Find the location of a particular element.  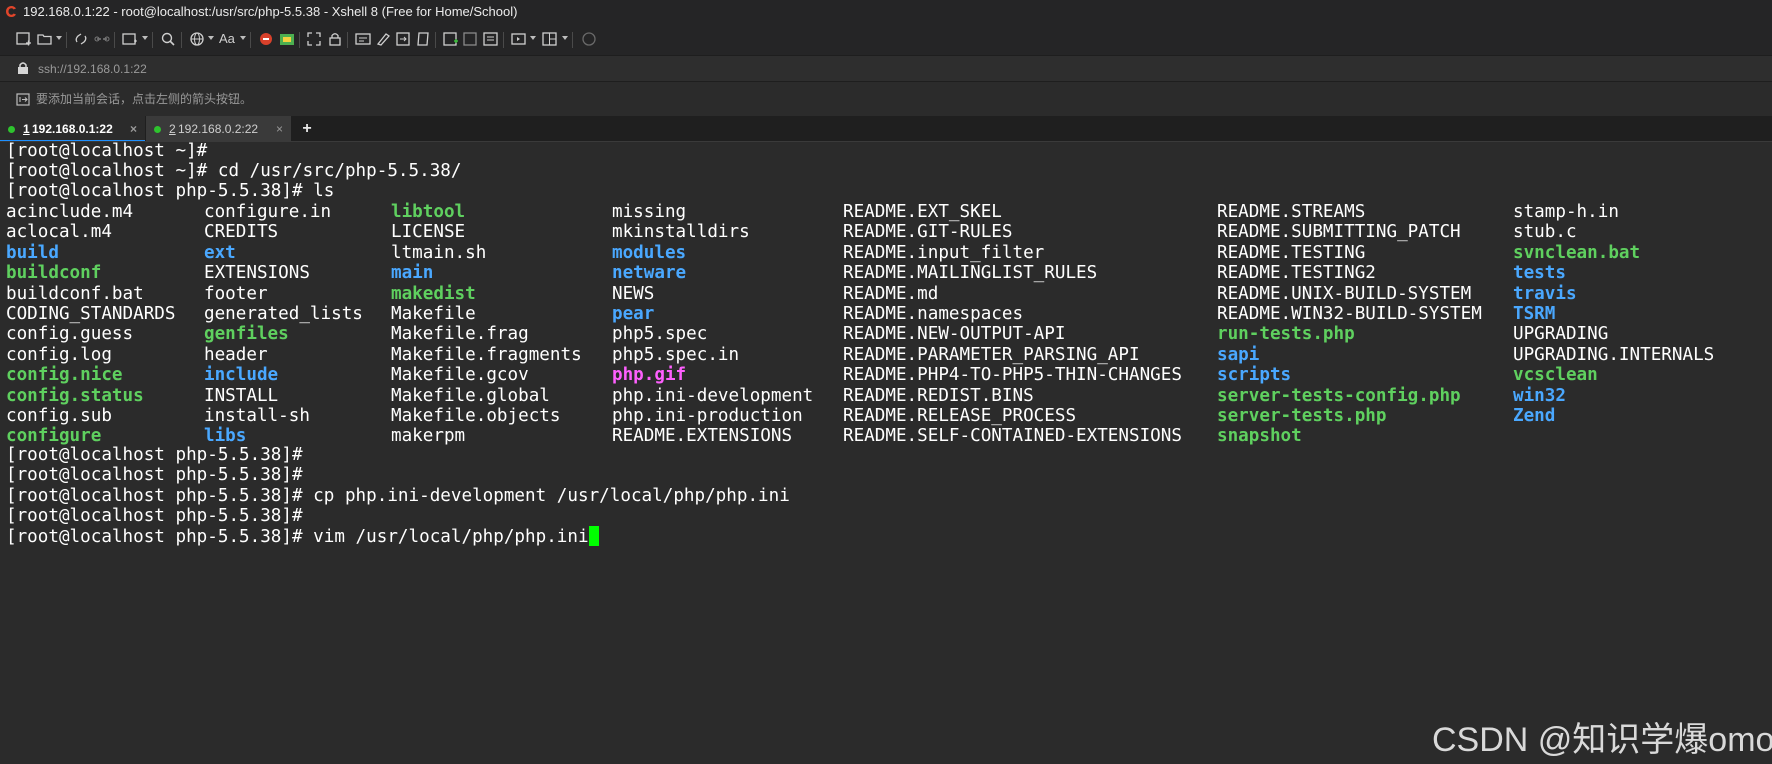

help-icon is located at coordinates (589, 39).